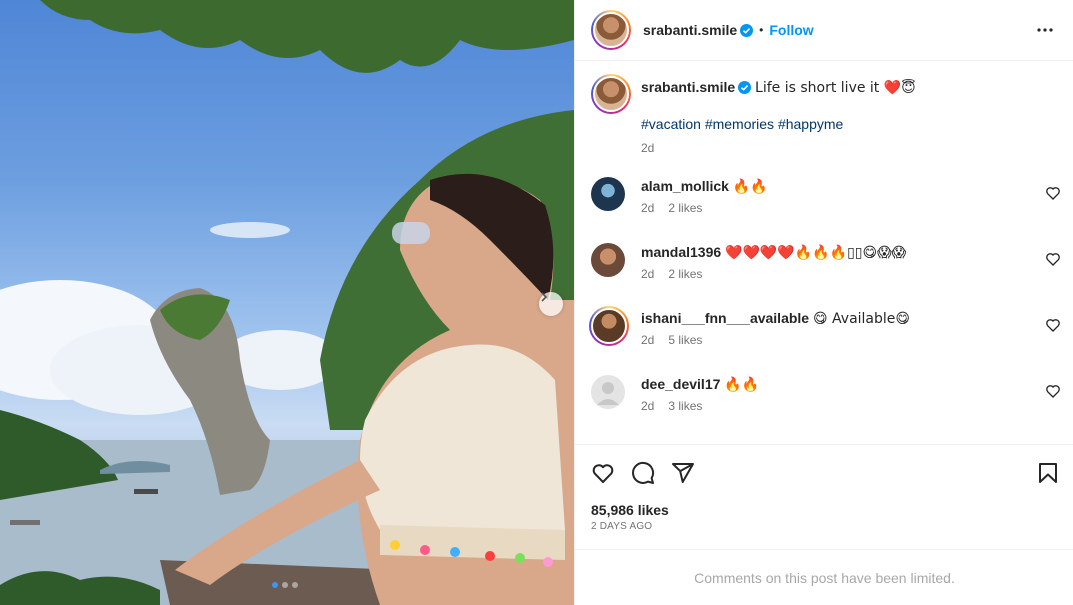  What do you see at coordinates (685, 340) in the screenshot?
I see `comment-likes: 5 likes` at bounding box center [685, 340].